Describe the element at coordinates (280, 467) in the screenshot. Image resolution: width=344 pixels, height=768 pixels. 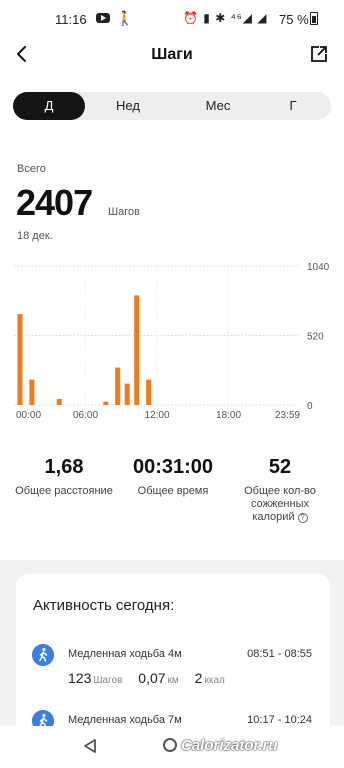
I see `stat-calories-value: 52` at that location.